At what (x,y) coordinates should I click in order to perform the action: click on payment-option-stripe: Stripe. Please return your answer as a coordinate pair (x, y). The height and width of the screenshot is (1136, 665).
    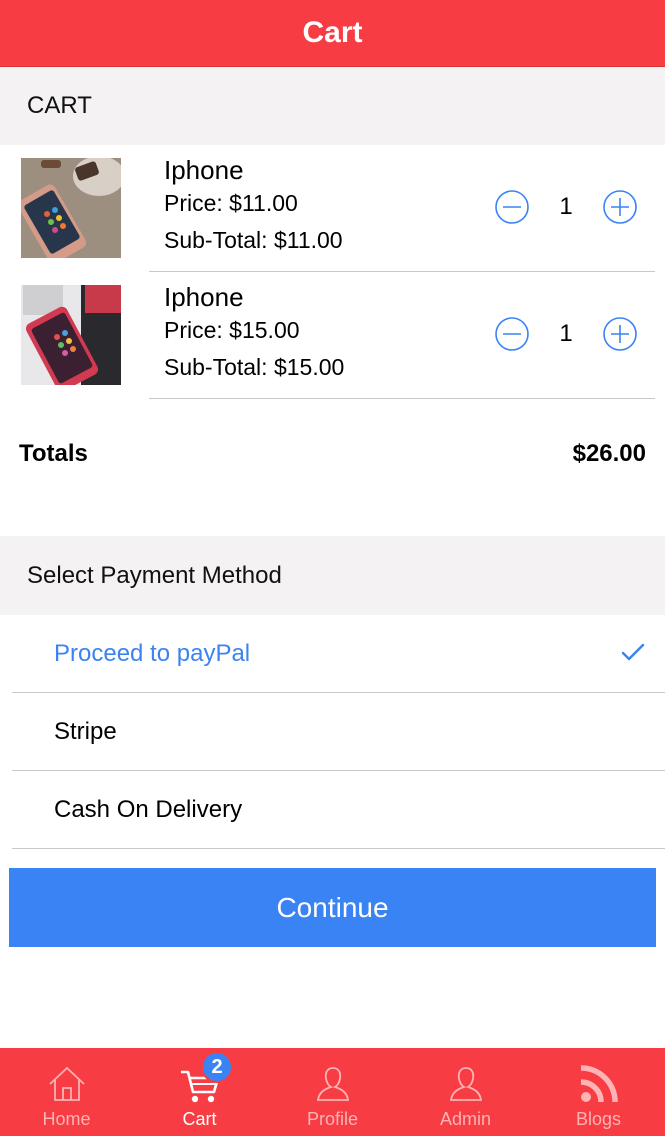
    Looking at the image, I should click on (332, 732).